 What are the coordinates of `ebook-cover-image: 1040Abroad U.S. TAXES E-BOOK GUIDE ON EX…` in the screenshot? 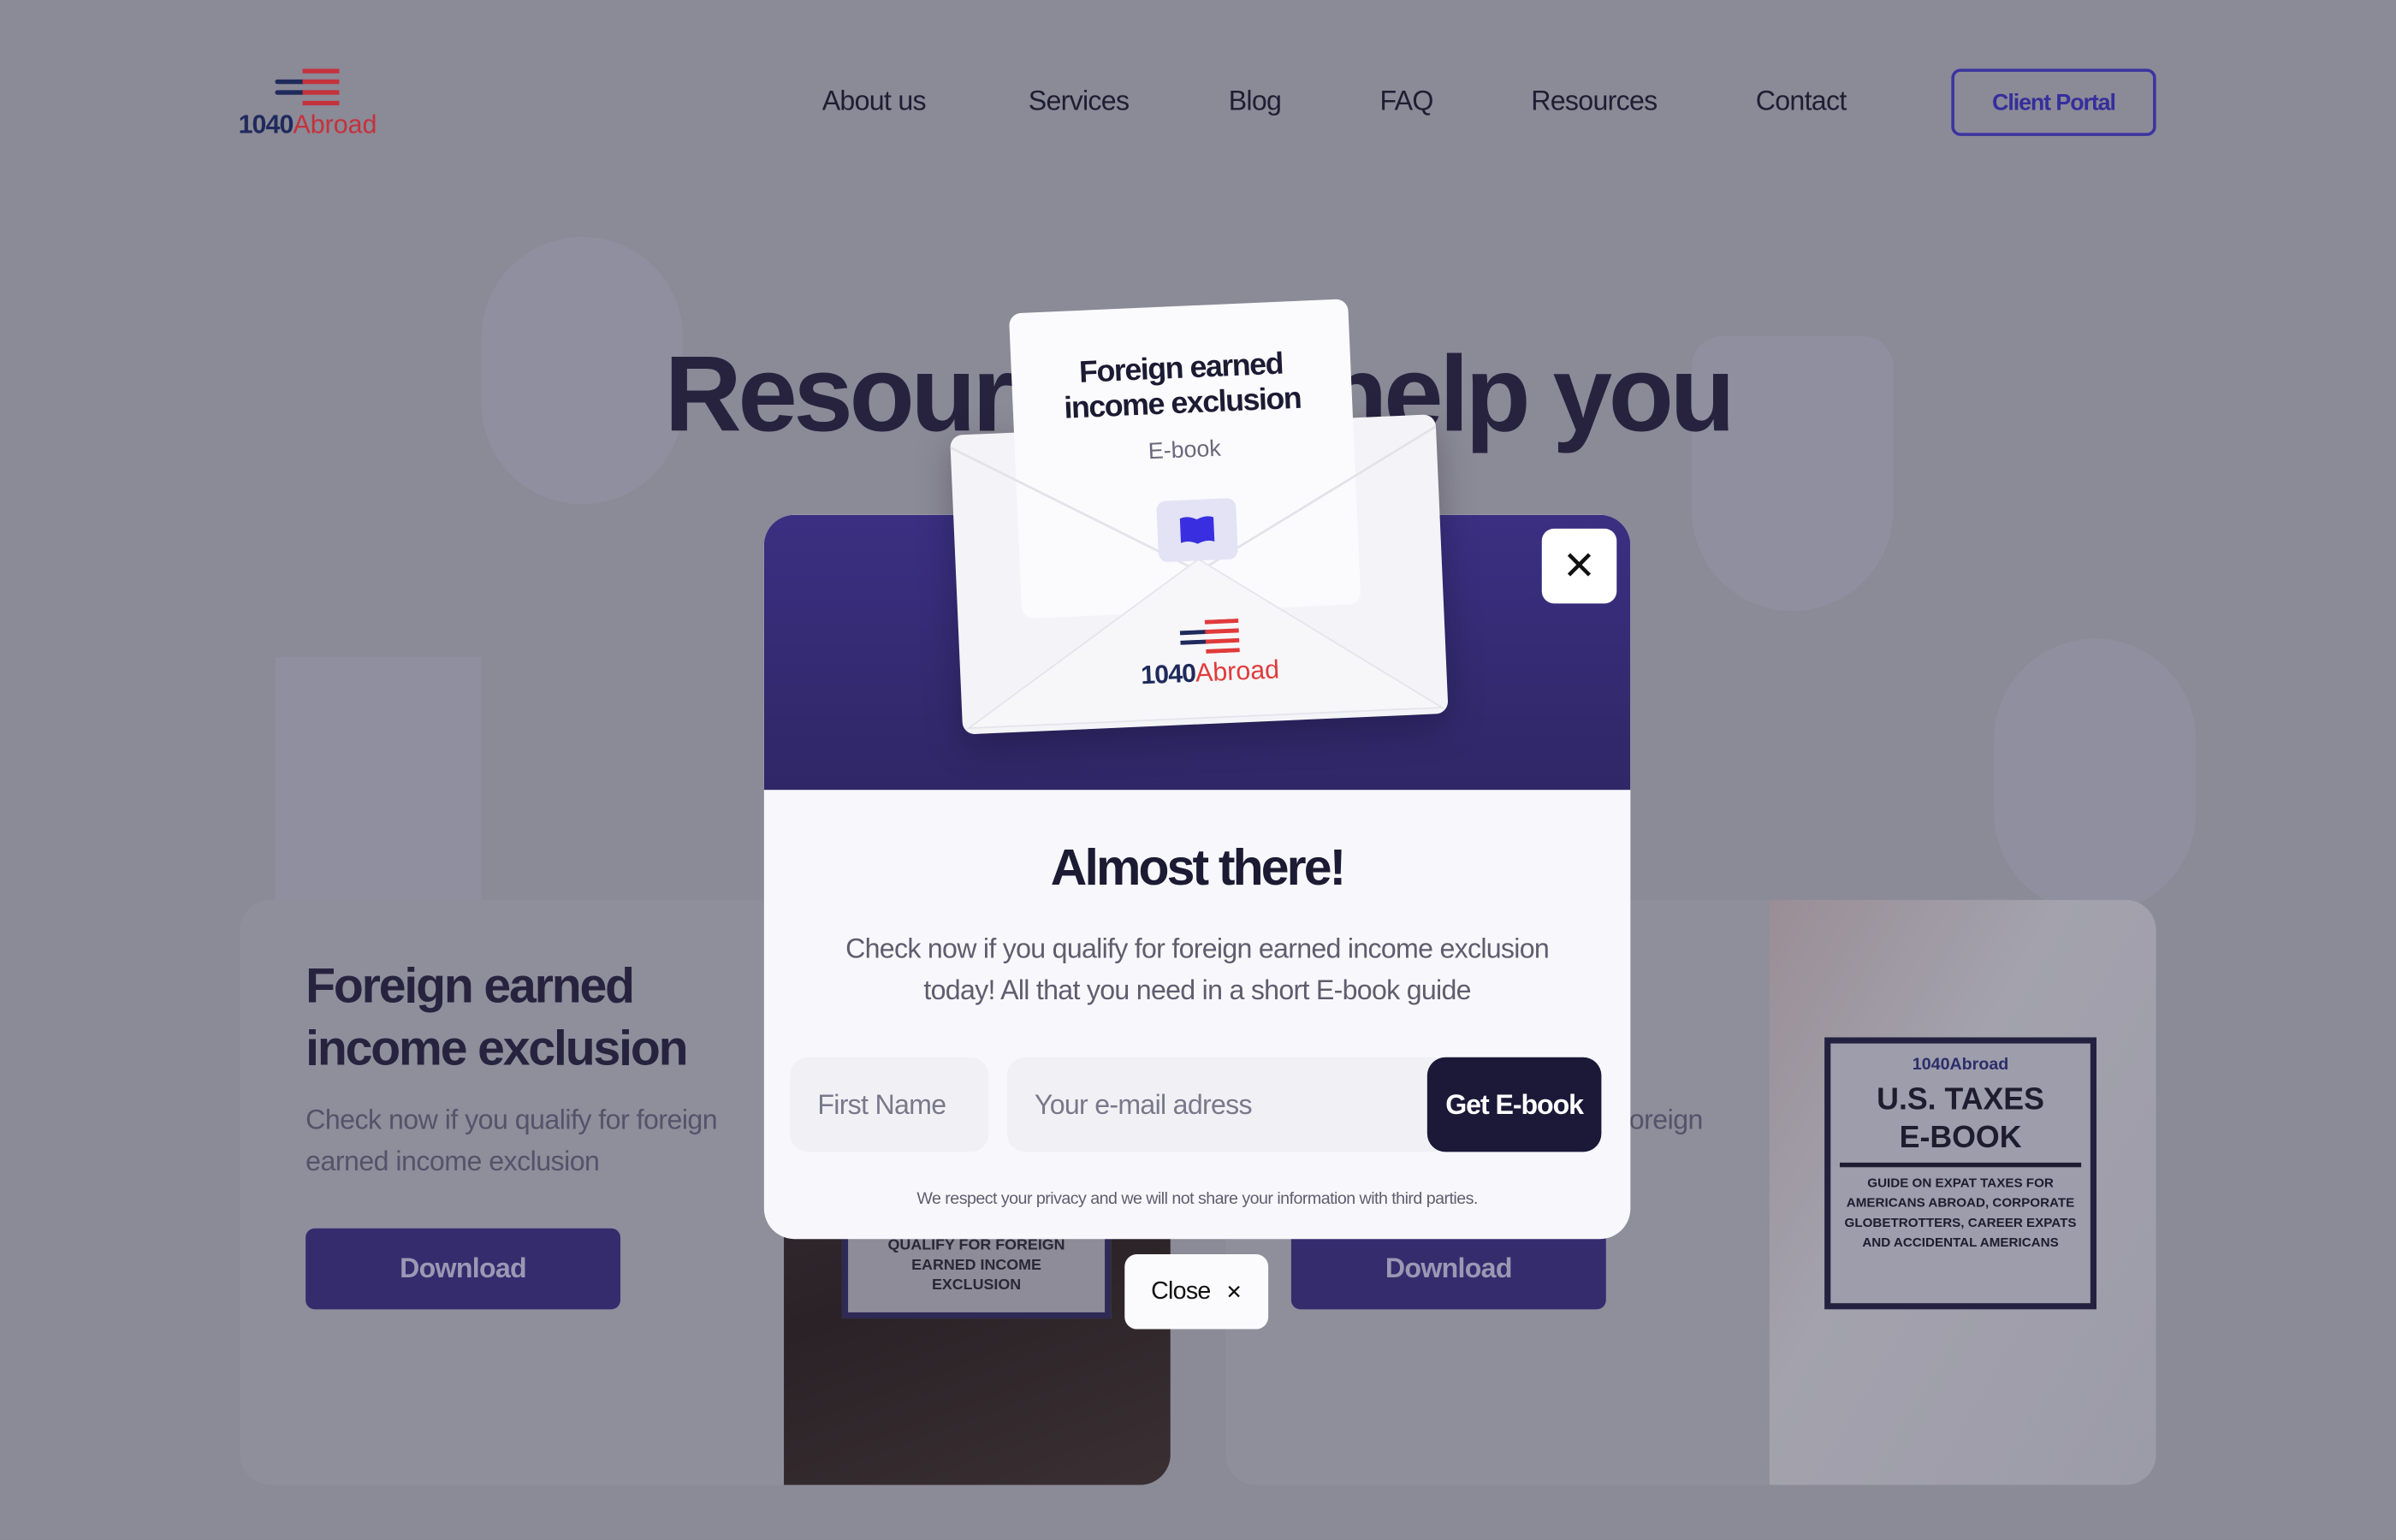 It's located at (1962, 1192).